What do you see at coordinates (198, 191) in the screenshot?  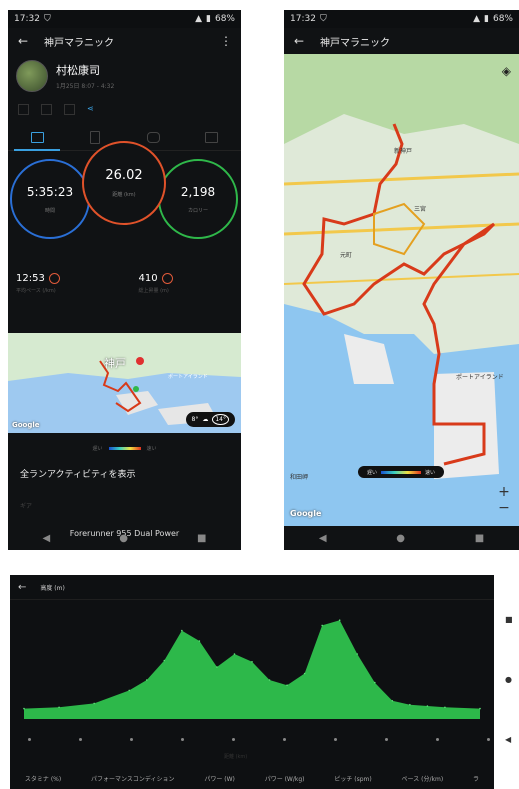 I see `calories-value: 2,198` at bounding box center [198, 191].